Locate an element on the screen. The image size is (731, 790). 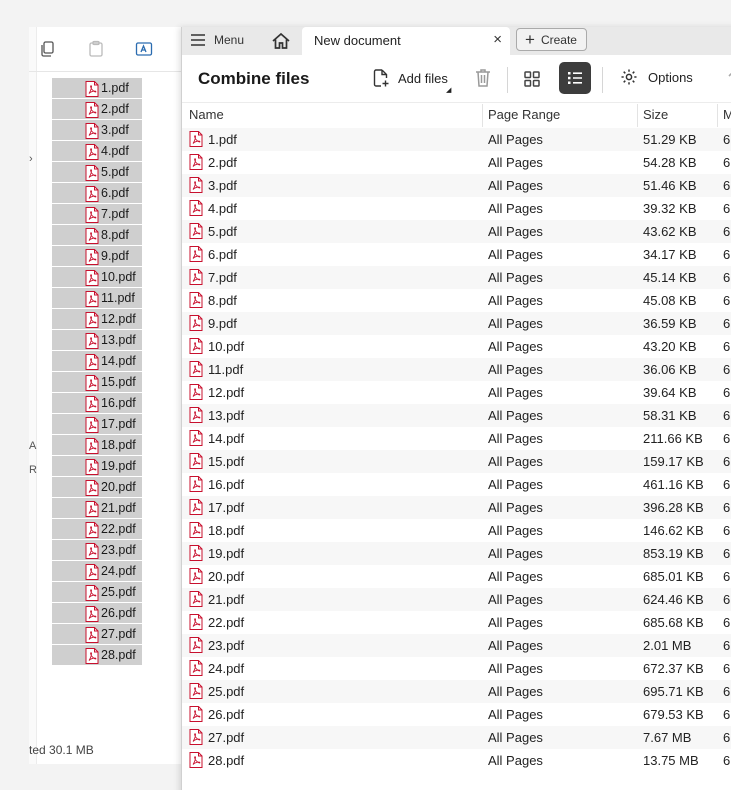
table-row: 27.pdf All Pages 7.67 MB 6 is located at coordinates (456, 737).